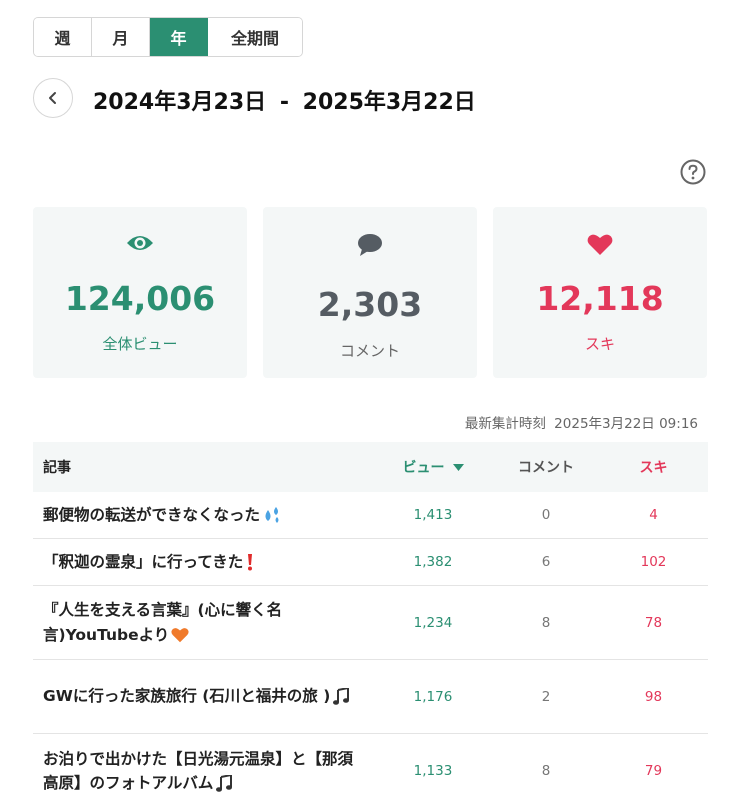 Image resolution: width=755 pixels, height=805 pixels. Describe the element at coordinates (600, 298) in the screenshot. I see `likes-total: 12,118` at that location.